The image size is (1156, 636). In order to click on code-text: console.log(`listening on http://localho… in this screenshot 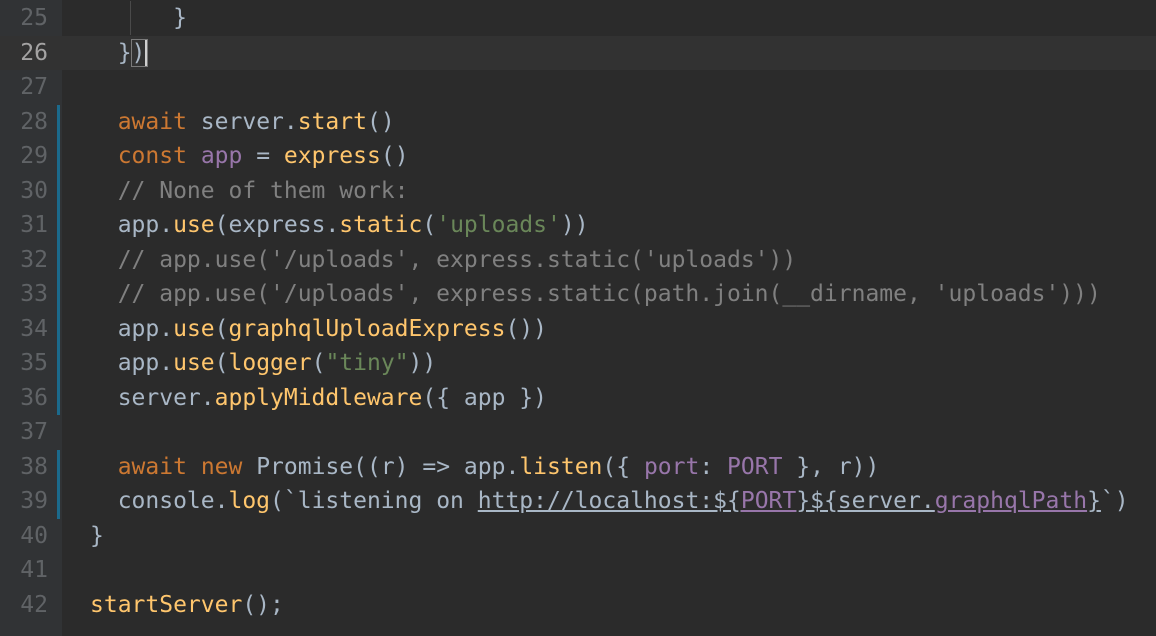, I will do `click(609, 501)`.